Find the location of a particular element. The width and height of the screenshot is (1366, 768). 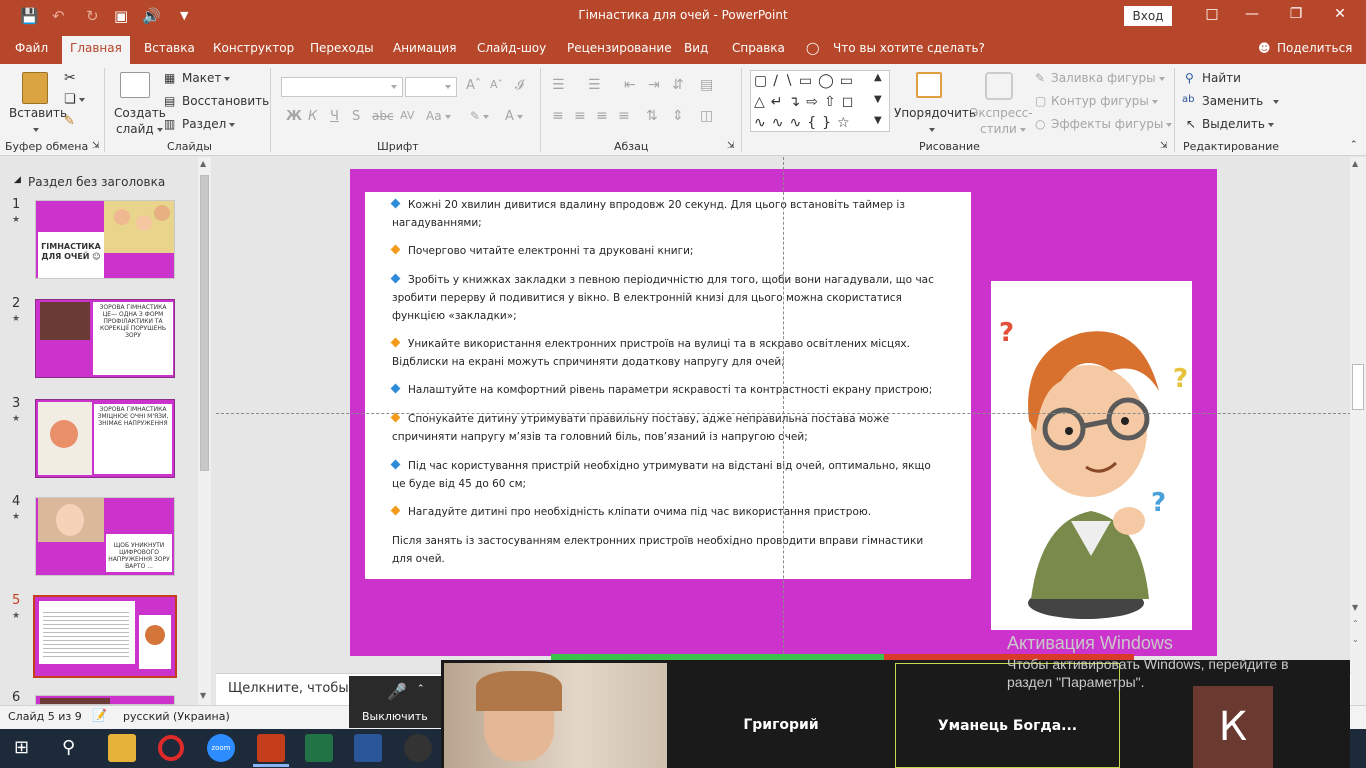

highlight-icon: ✎ is located at coordinates (480, 116).